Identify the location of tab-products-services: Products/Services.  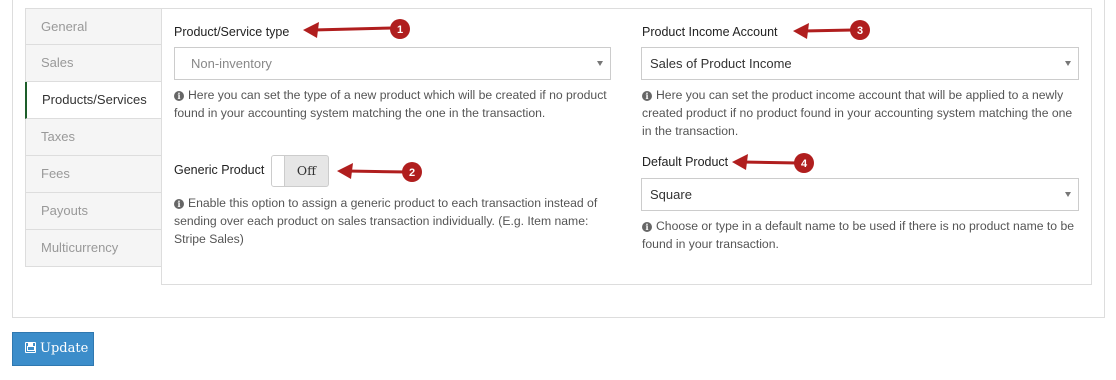
(93, 100).